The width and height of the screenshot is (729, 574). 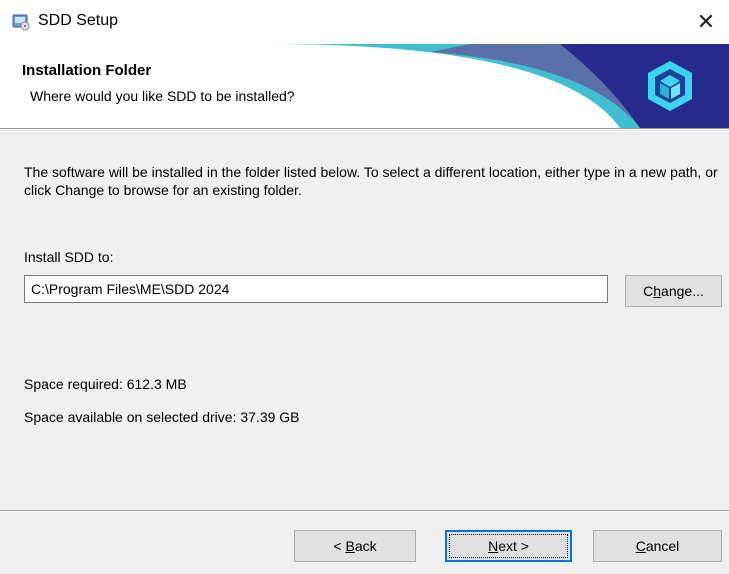 What do you see at coordinates (105, 384) in the screenshot?
I see `space-required-text: Space required: 612.3 MB` at bounding box center [105, 384].